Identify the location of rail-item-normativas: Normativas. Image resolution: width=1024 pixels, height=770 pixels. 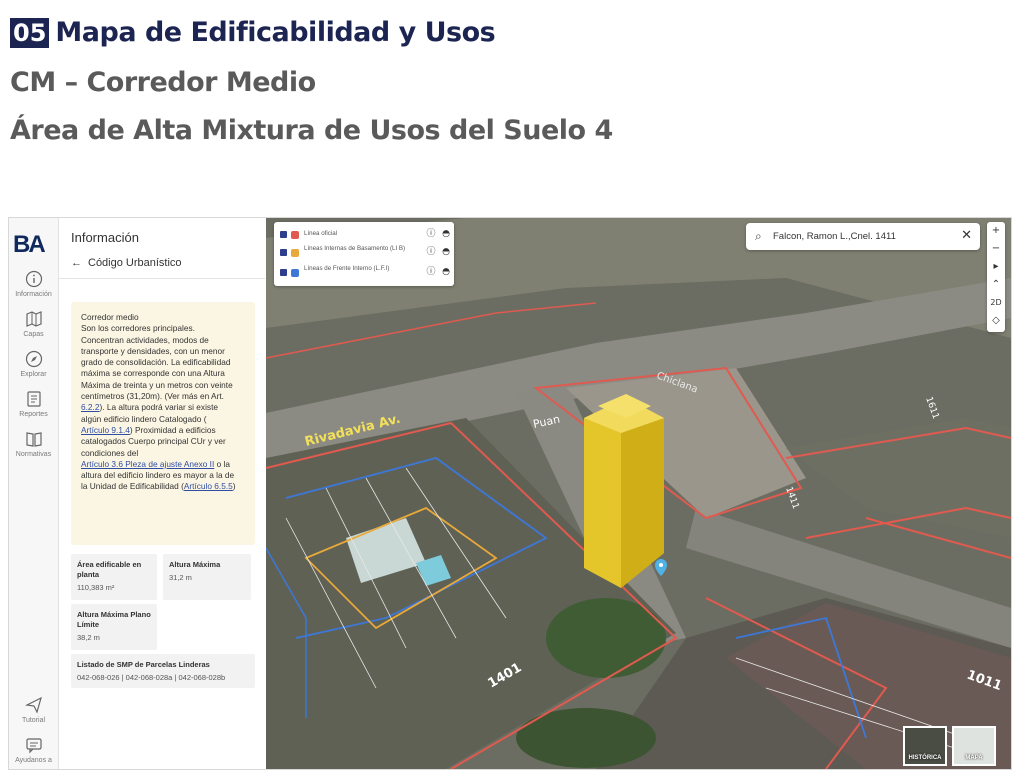
(33, 444).